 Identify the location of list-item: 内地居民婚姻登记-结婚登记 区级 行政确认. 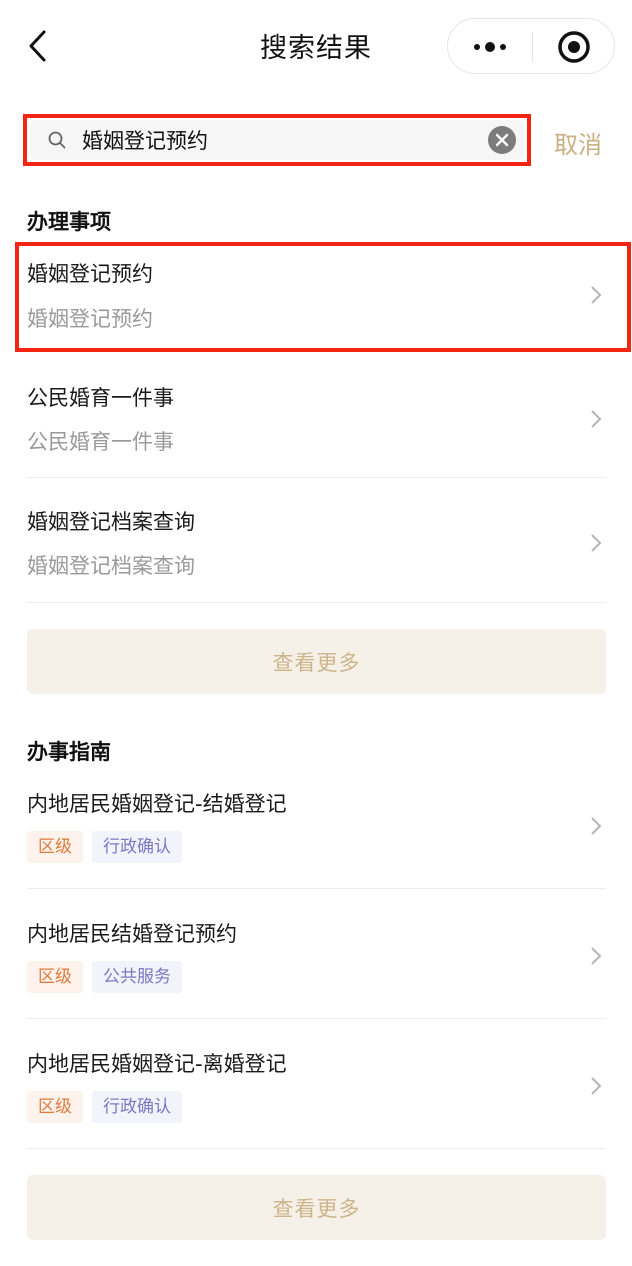
(316, 833).